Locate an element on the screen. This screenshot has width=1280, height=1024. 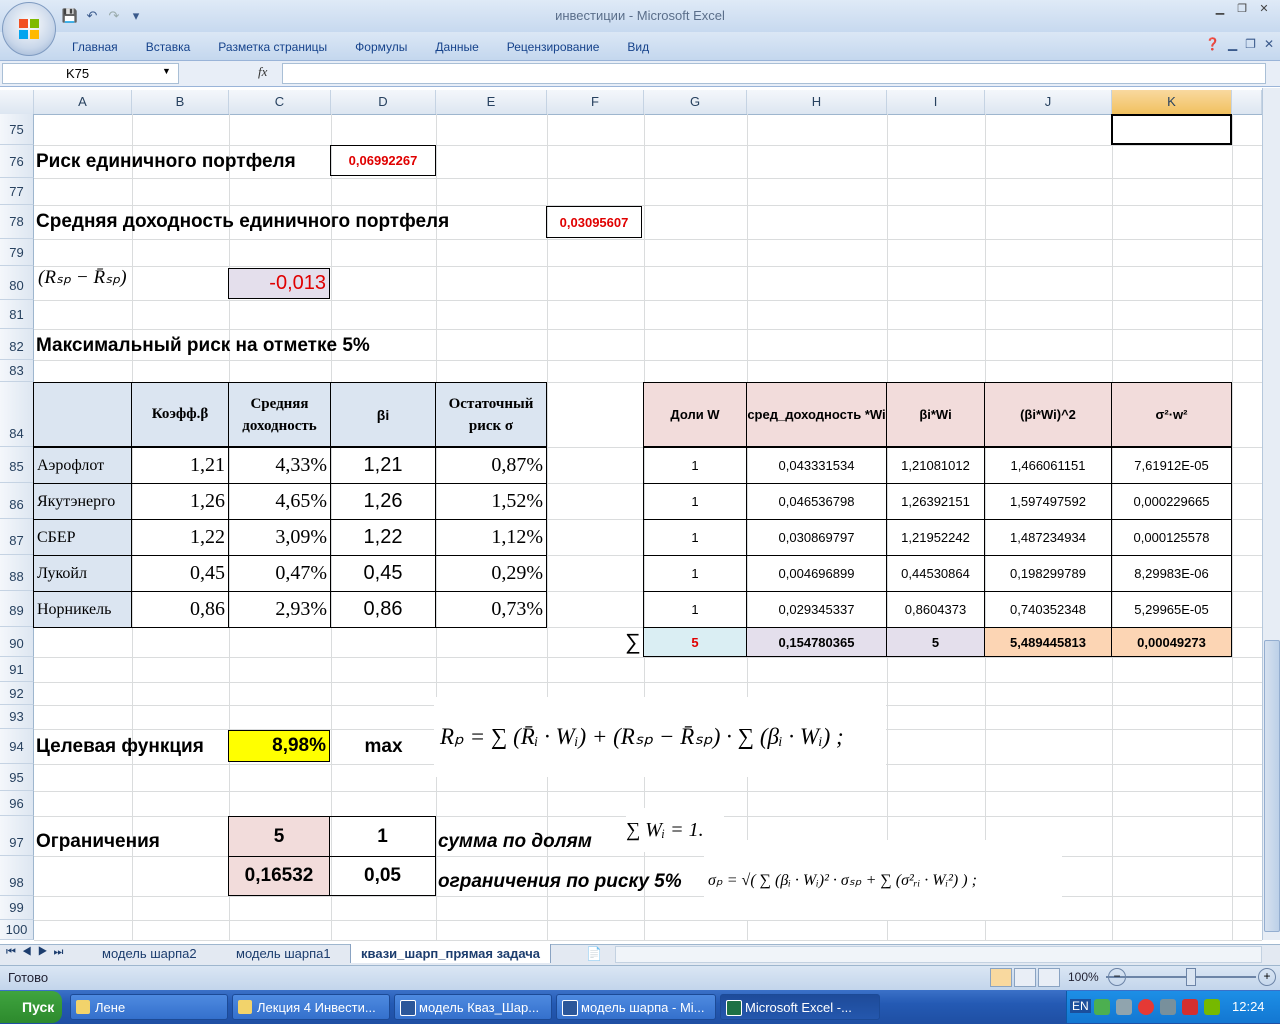
residual-risk-value: 1,12% is located at coordinates (491, 537).